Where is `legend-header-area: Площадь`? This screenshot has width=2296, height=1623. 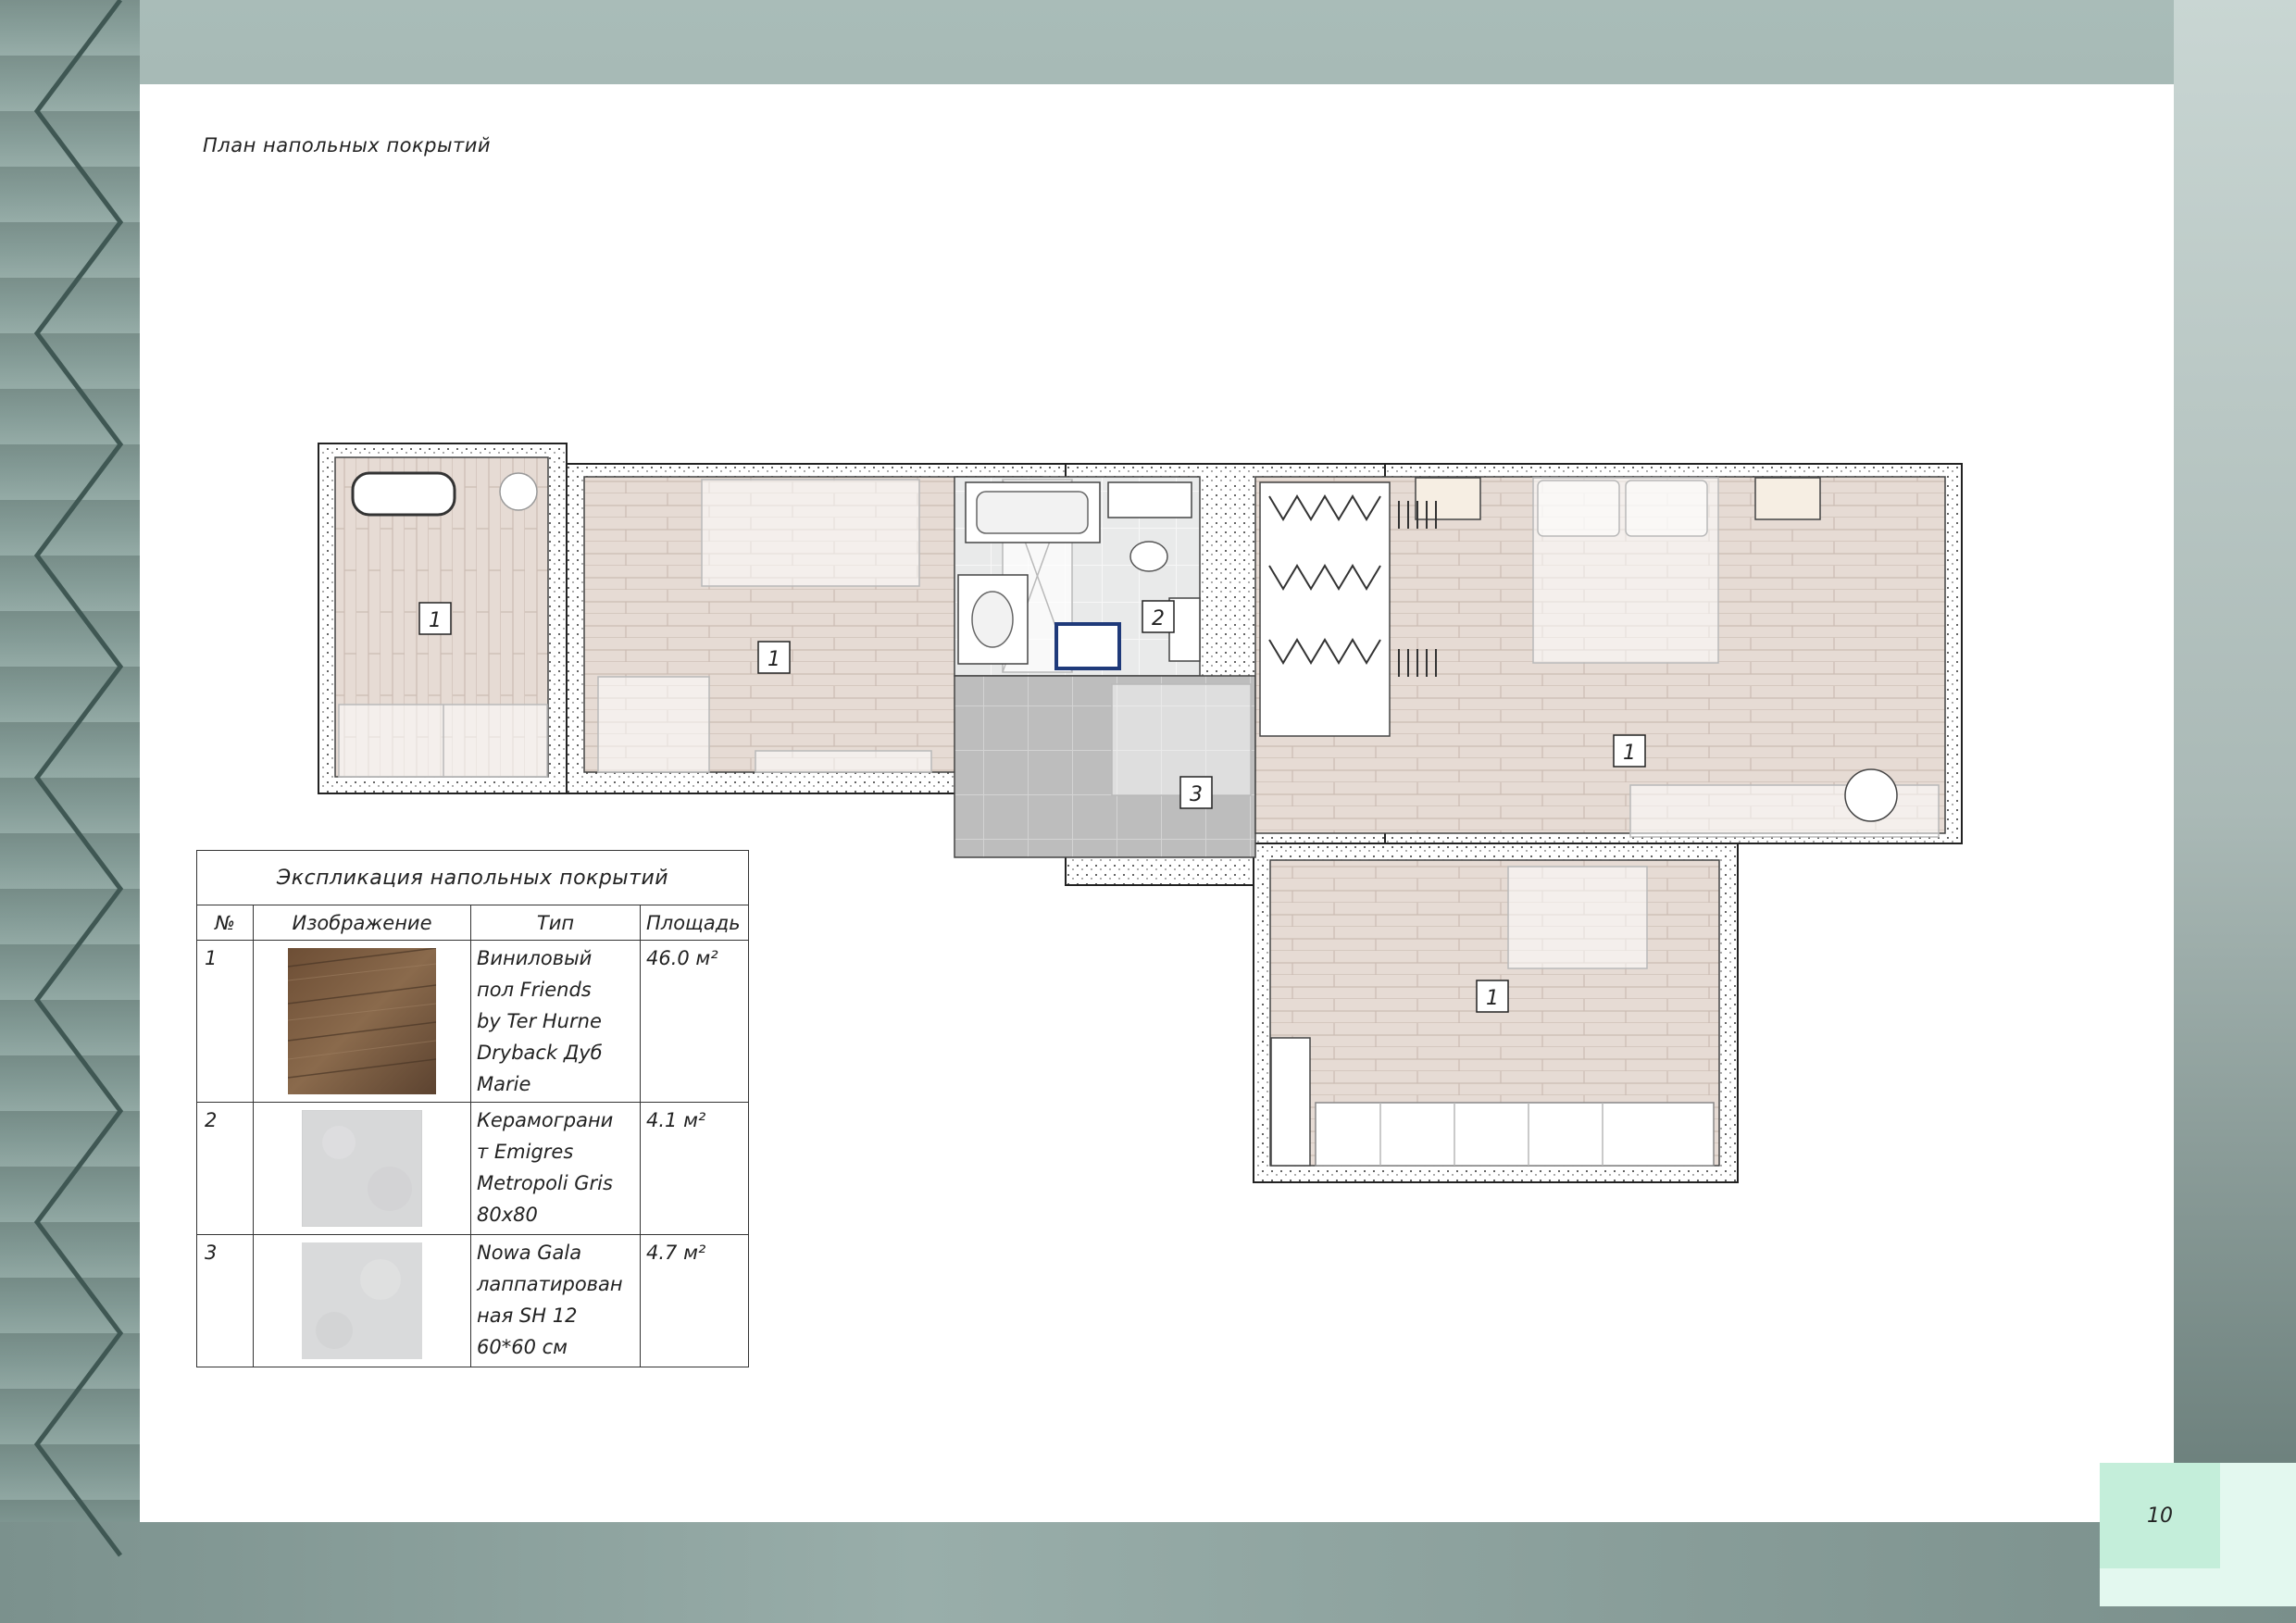 legend-header-area: Площадь is located at coordinates (694, 923).